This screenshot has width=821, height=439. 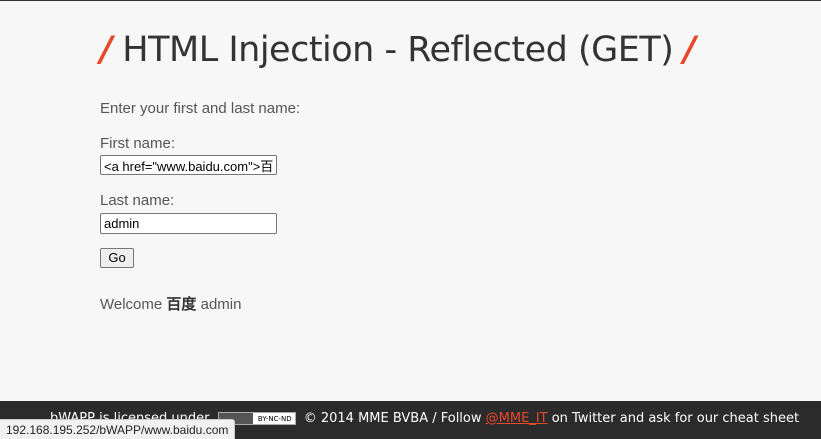 I want to click on title-slash-right: /, so click(x=689, y=50).